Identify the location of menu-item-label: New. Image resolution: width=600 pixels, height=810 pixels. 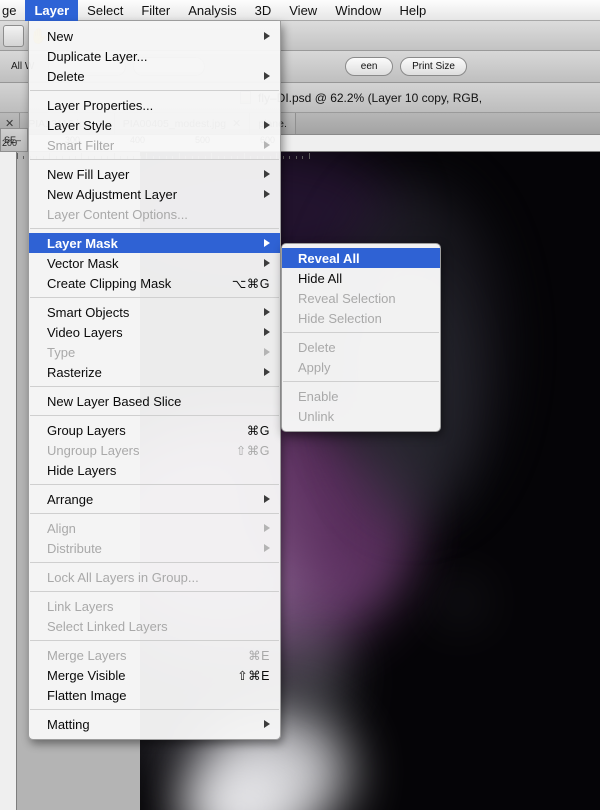
(60, 36).